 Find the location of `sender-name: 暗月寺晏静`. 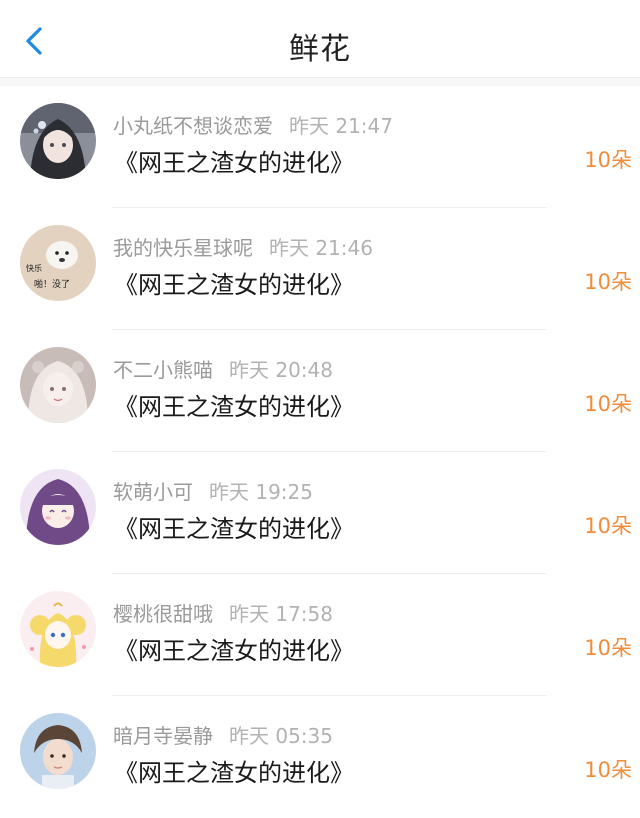

sender-name: 暗月寺晏静 is located at coordinates (163, 736).